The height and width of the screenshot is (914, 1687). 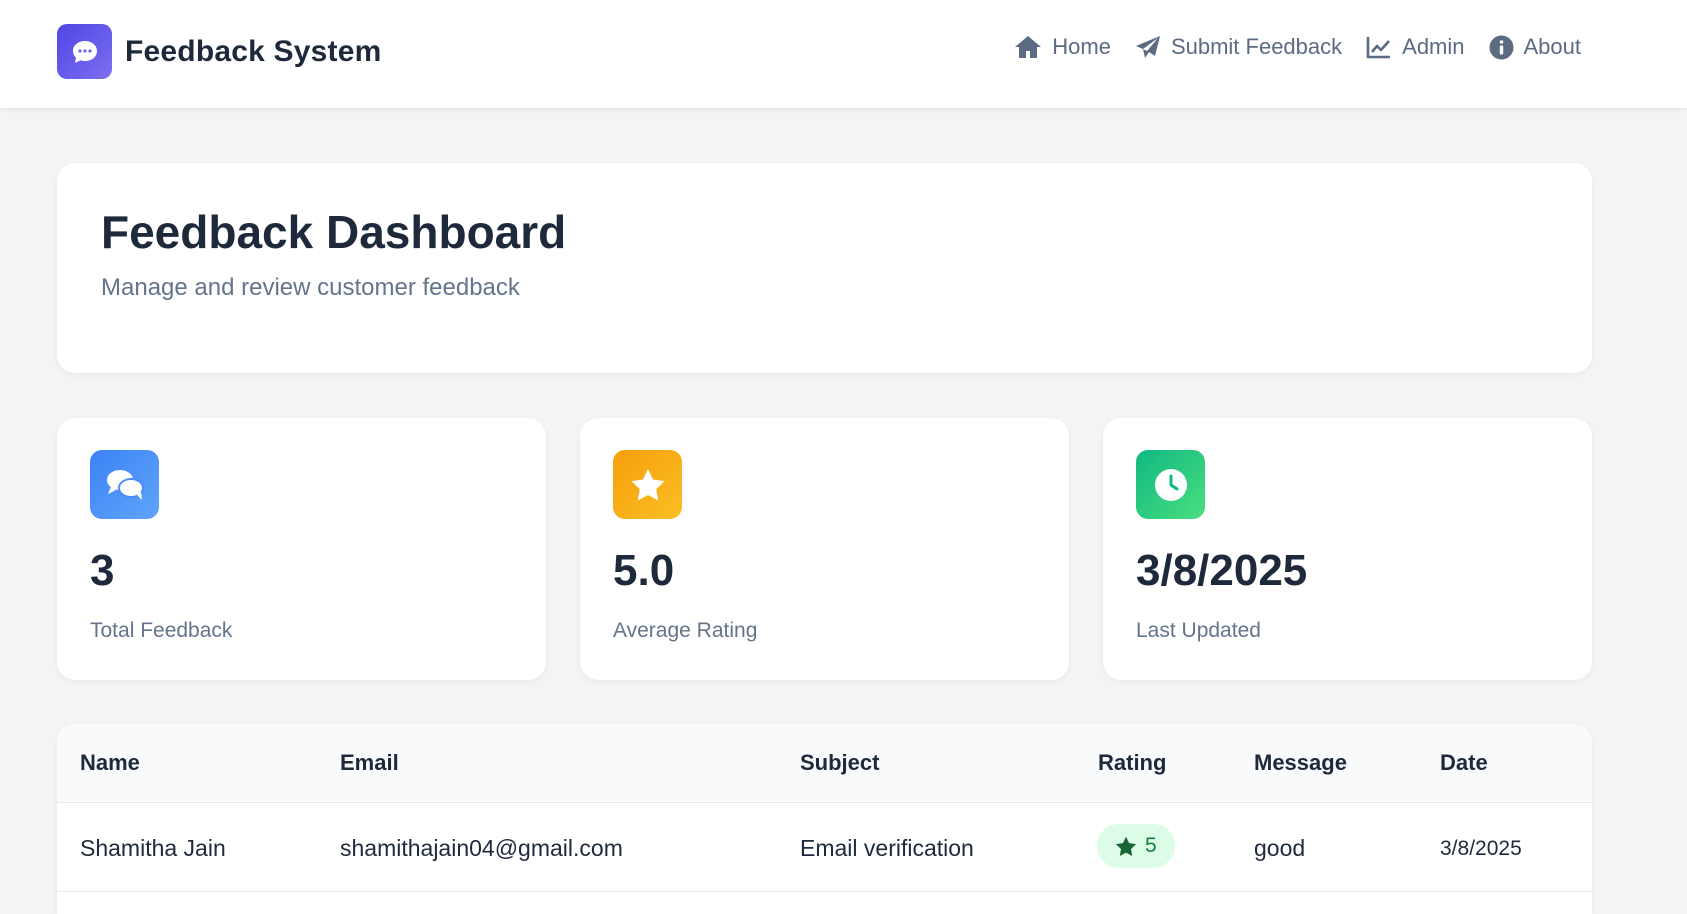 I want to click on column-header-name: Name, so click(x=110, y=763).